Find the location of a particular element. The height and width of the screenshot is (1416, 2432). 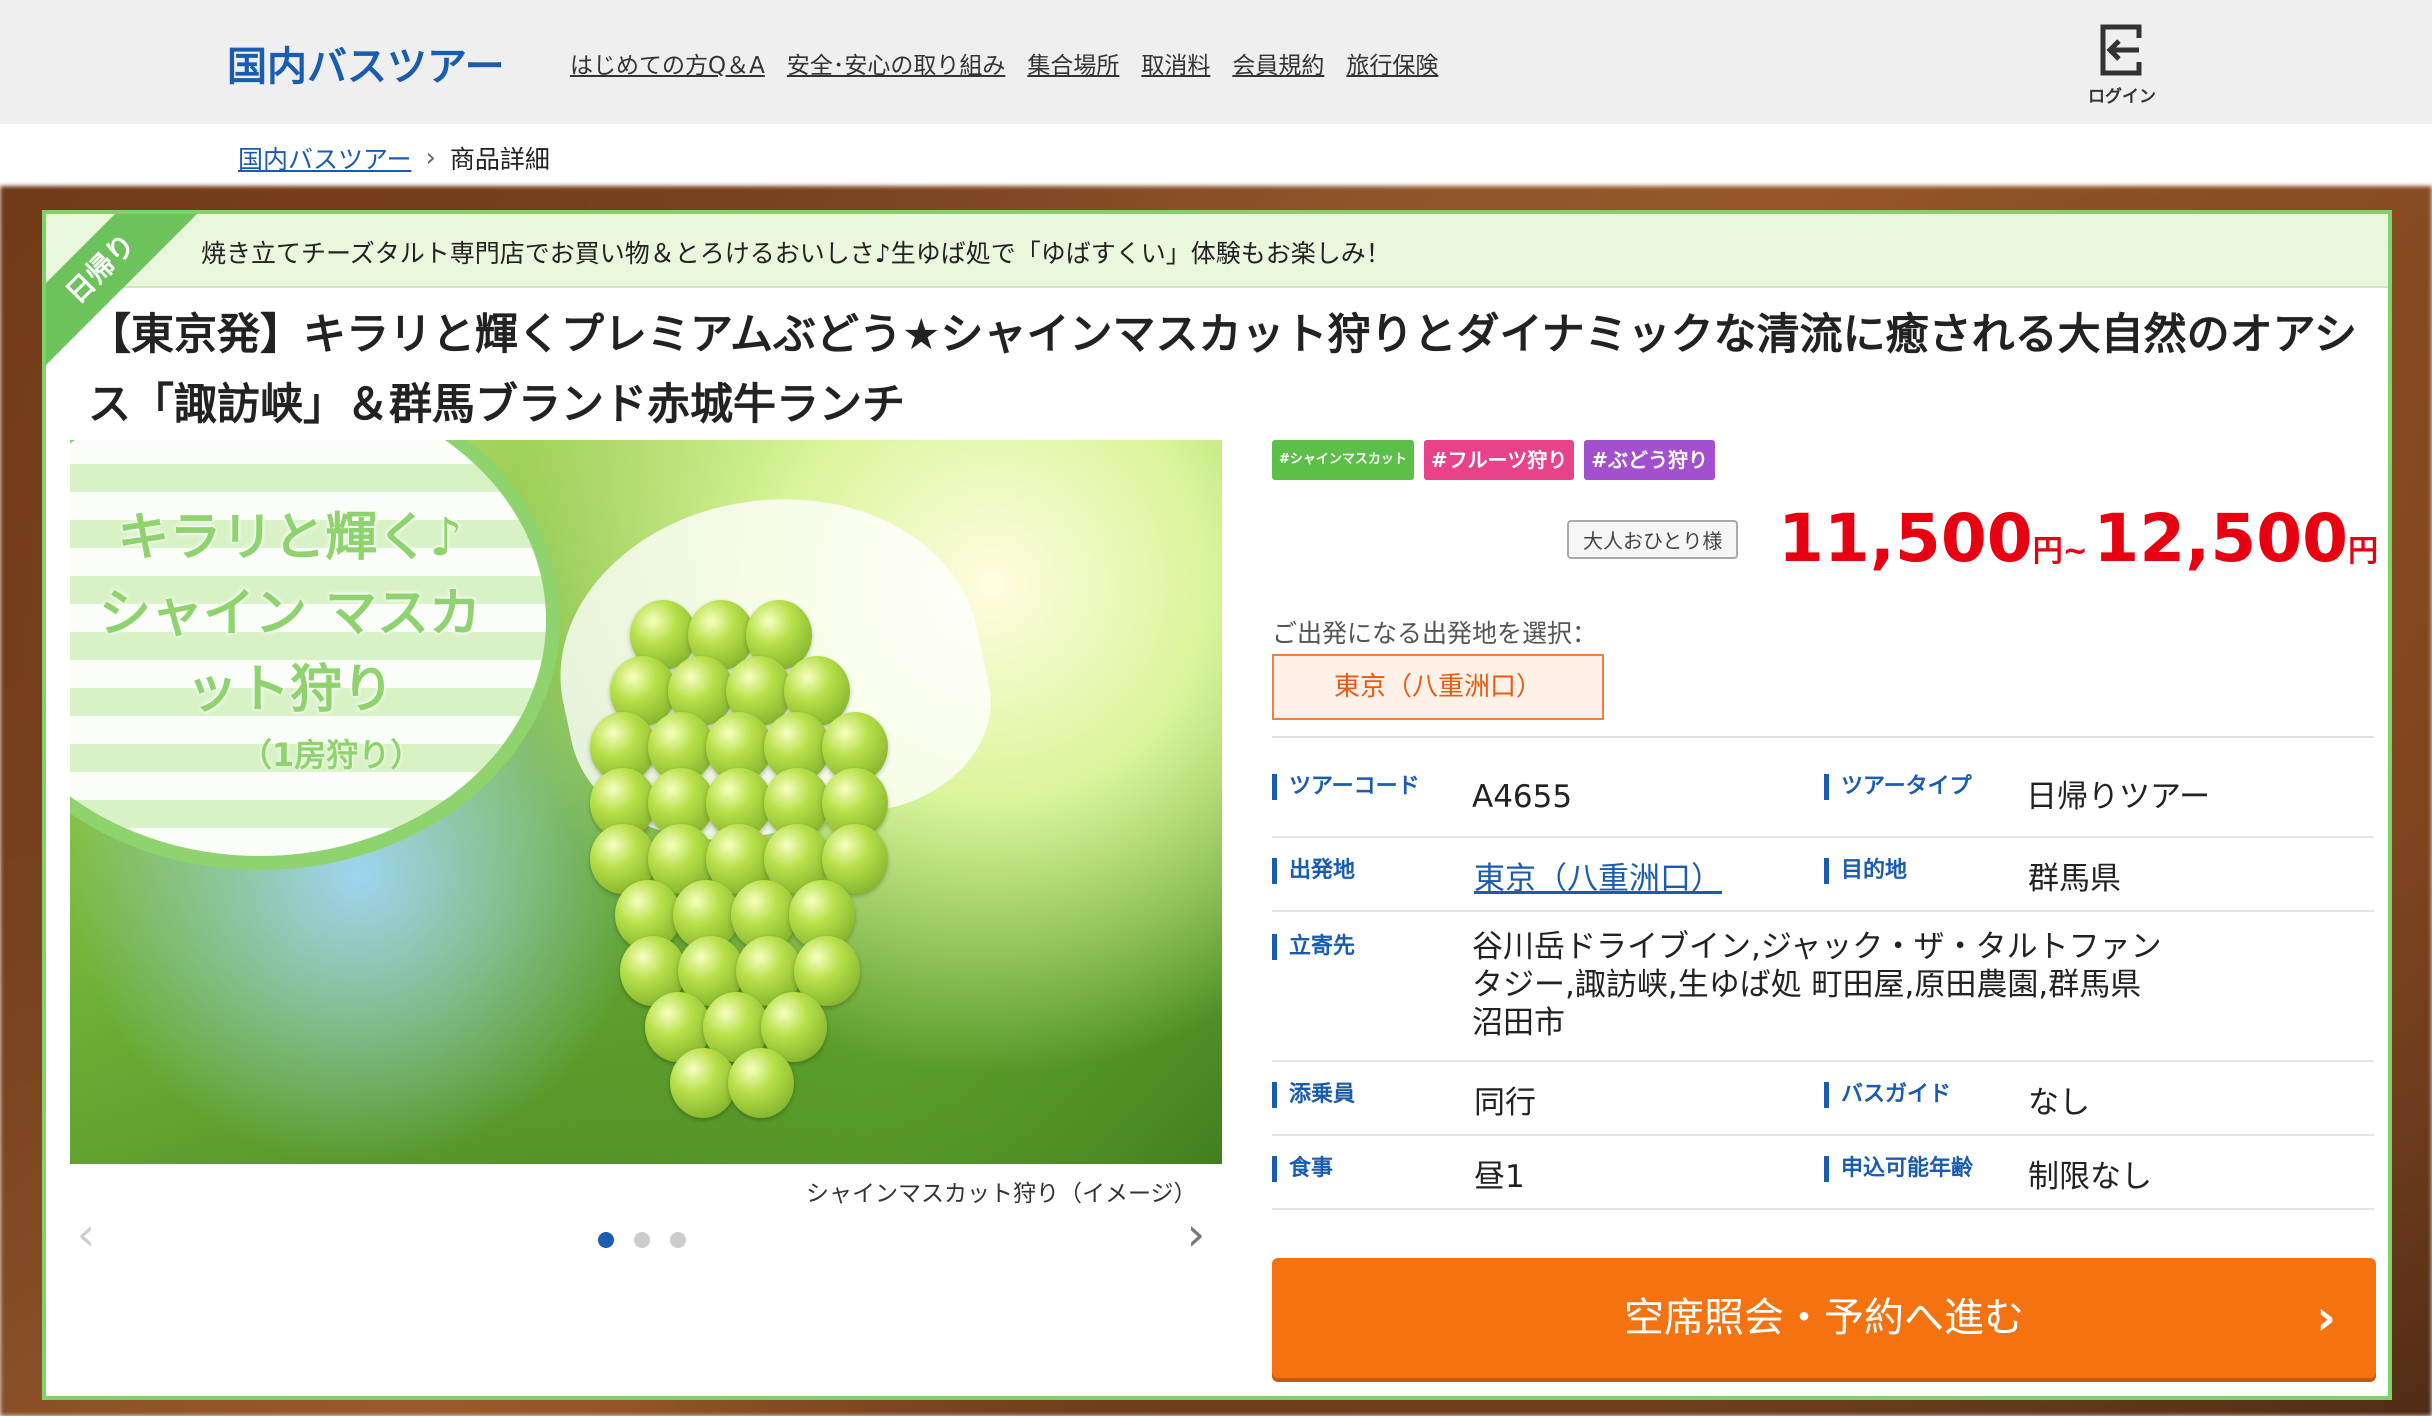

price-min: 11,500 is located at coordinates (1905, 538).